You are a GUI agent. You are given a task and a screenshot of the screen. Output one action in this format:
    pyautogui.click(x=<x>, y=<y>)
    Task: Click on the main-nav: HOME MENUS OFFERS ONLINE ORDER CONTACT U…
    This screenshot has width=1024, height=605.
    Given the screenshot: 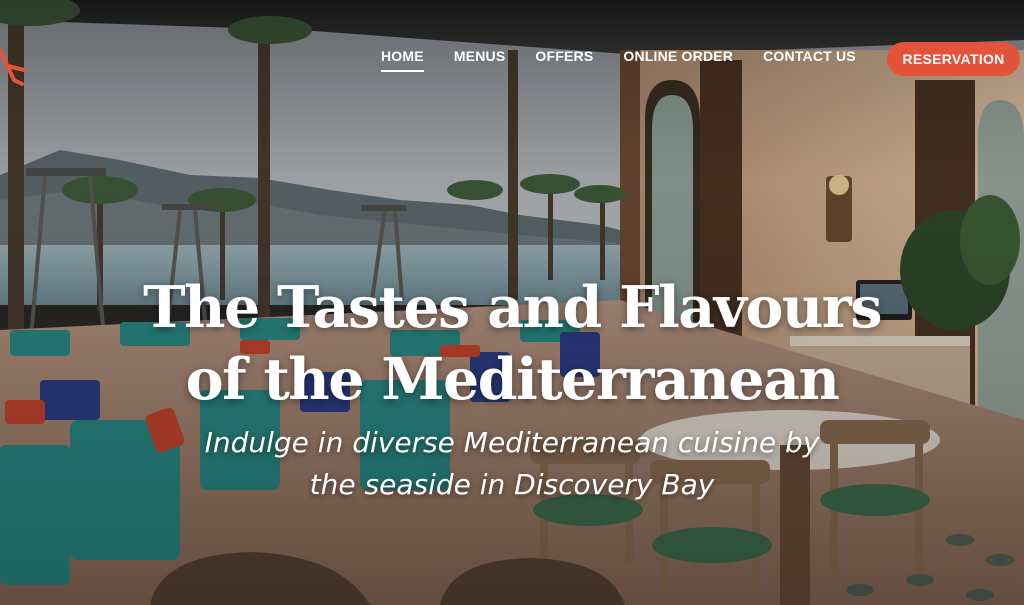 What is the action you would take?
    pyautogui.click(x=618, y=59)
    